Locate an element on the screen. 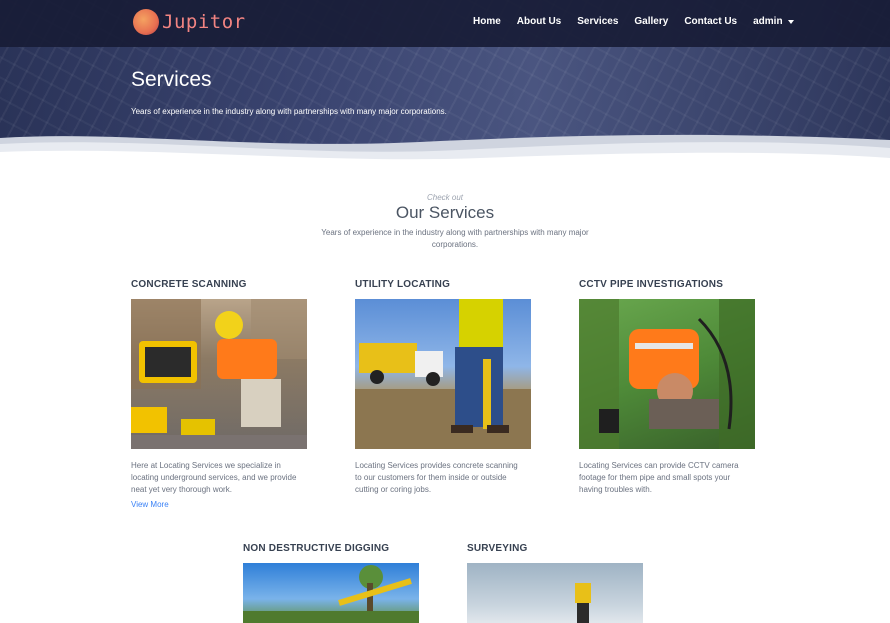 This screenshot has width=890, height=623. digging-illustration is located at coordinates (331, 594).